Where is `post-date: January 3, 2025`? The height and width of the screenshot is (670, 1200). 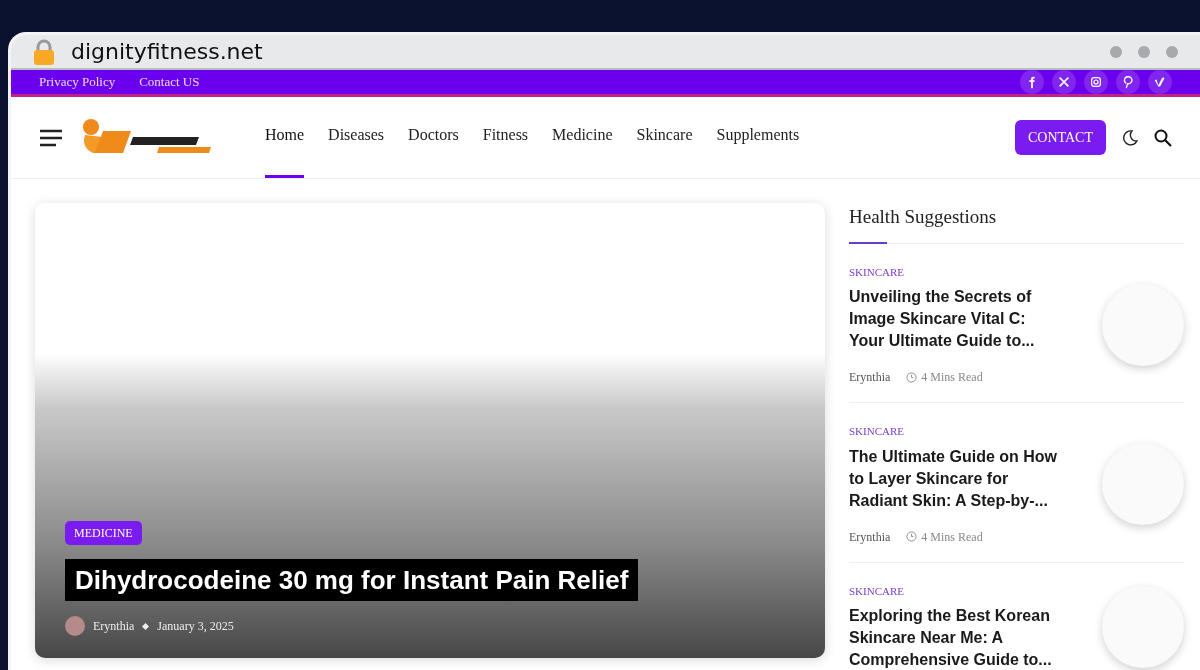
post-date: January 3, 2025 is located at coordinates (195, 626).